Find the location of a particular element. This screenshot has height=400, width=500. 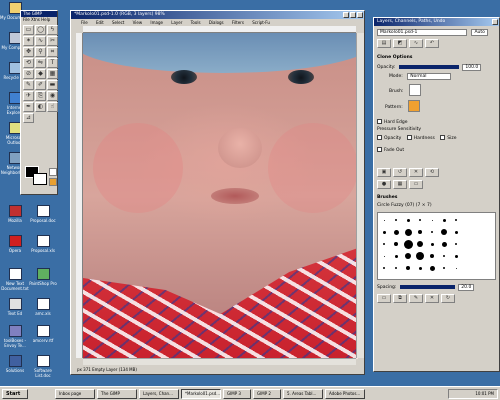

spacing-slider is located at coordinates (427, 286).